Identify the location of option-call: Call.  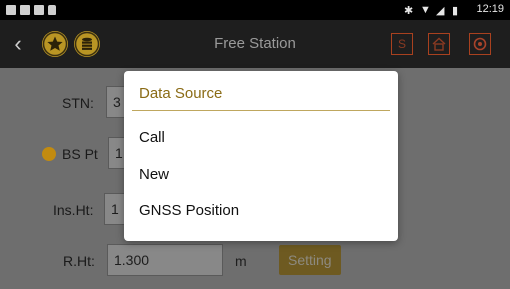
(152, 137).